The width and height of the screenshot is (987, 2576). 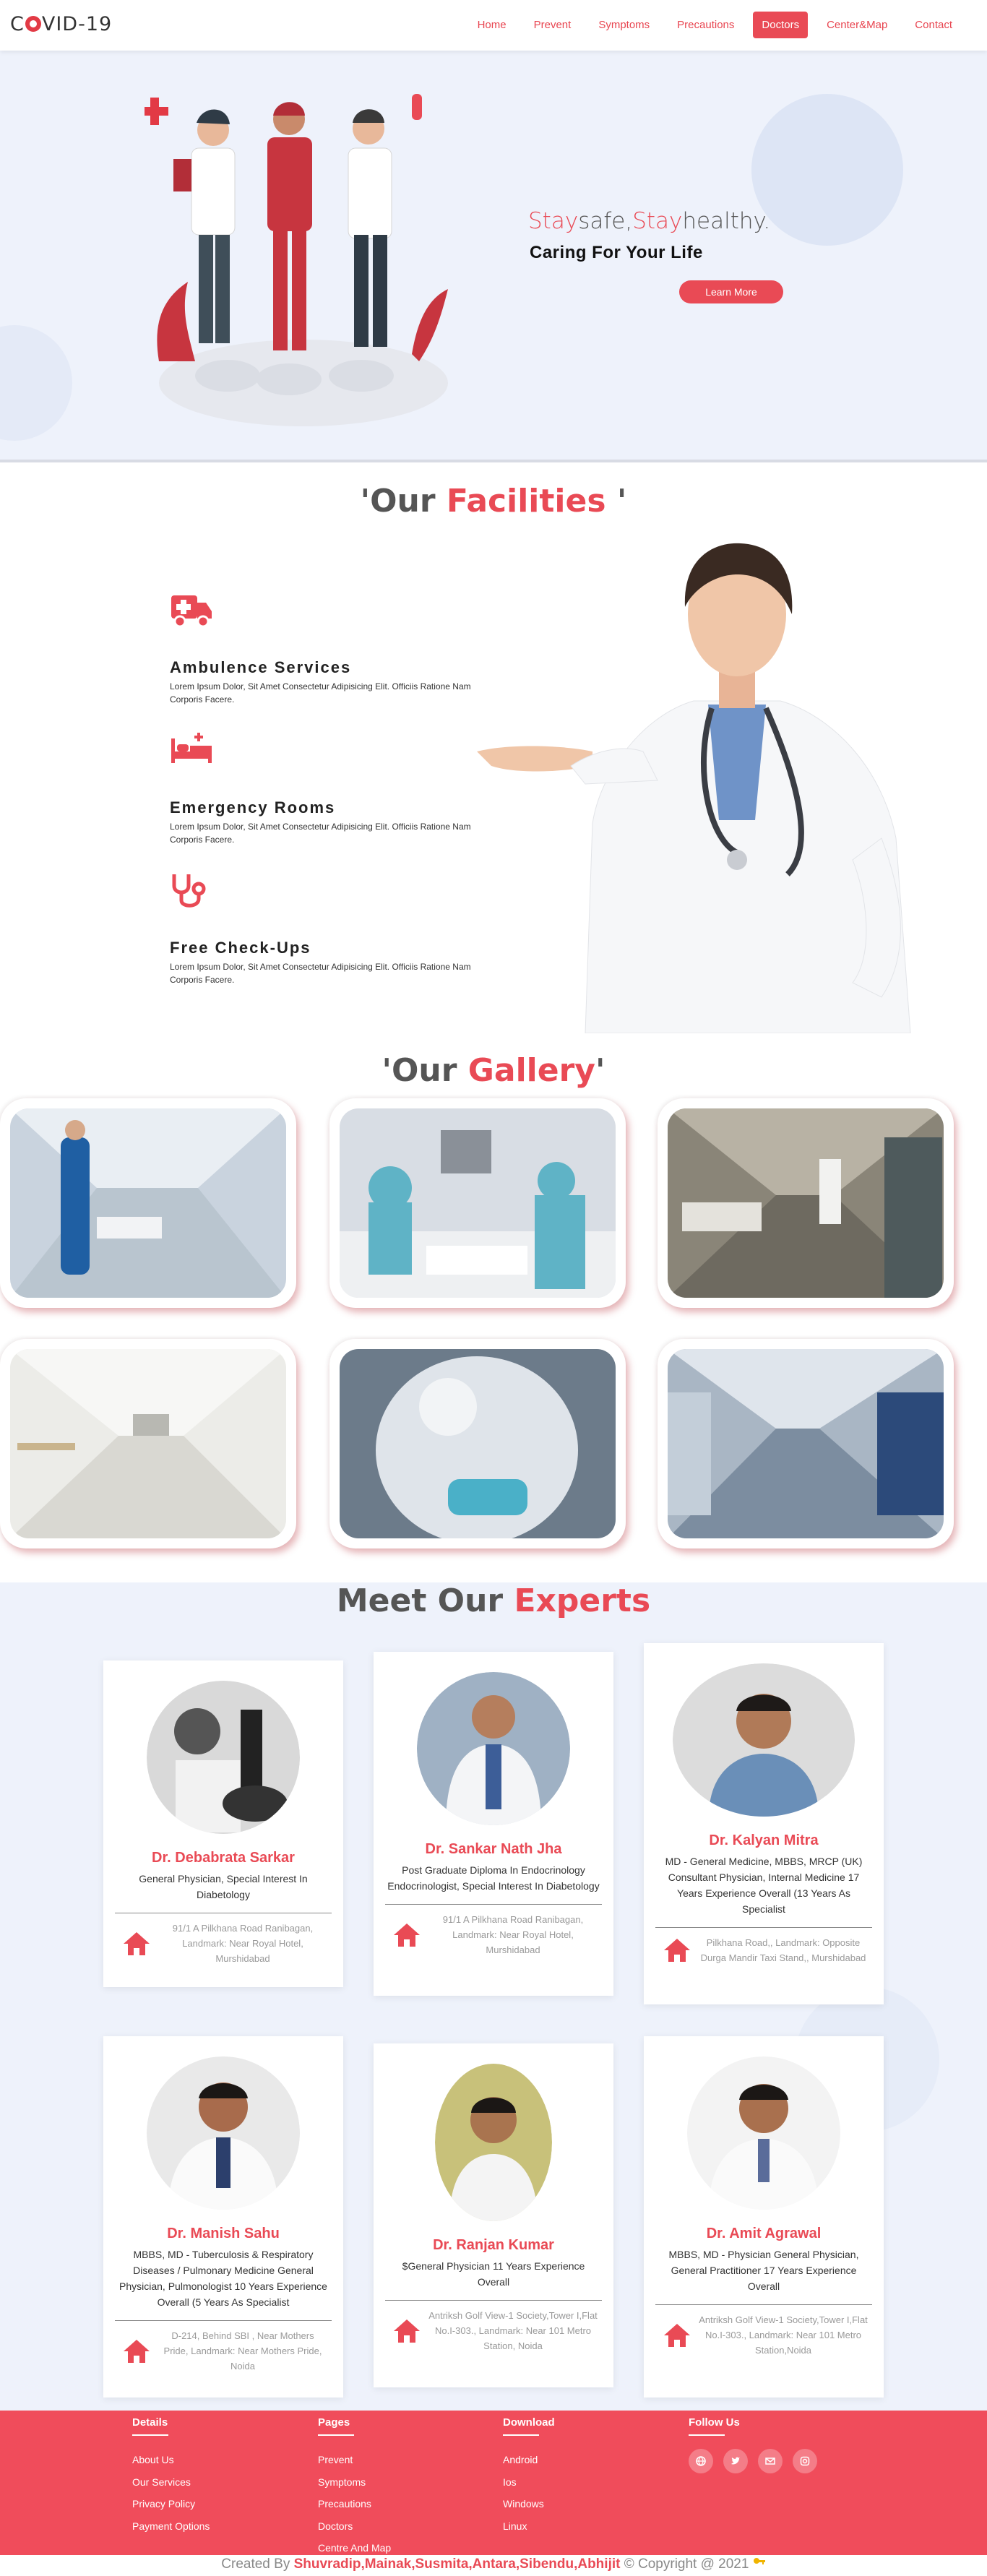 I want to click on corridor-beds-photo, so click(x=806, y=1443).